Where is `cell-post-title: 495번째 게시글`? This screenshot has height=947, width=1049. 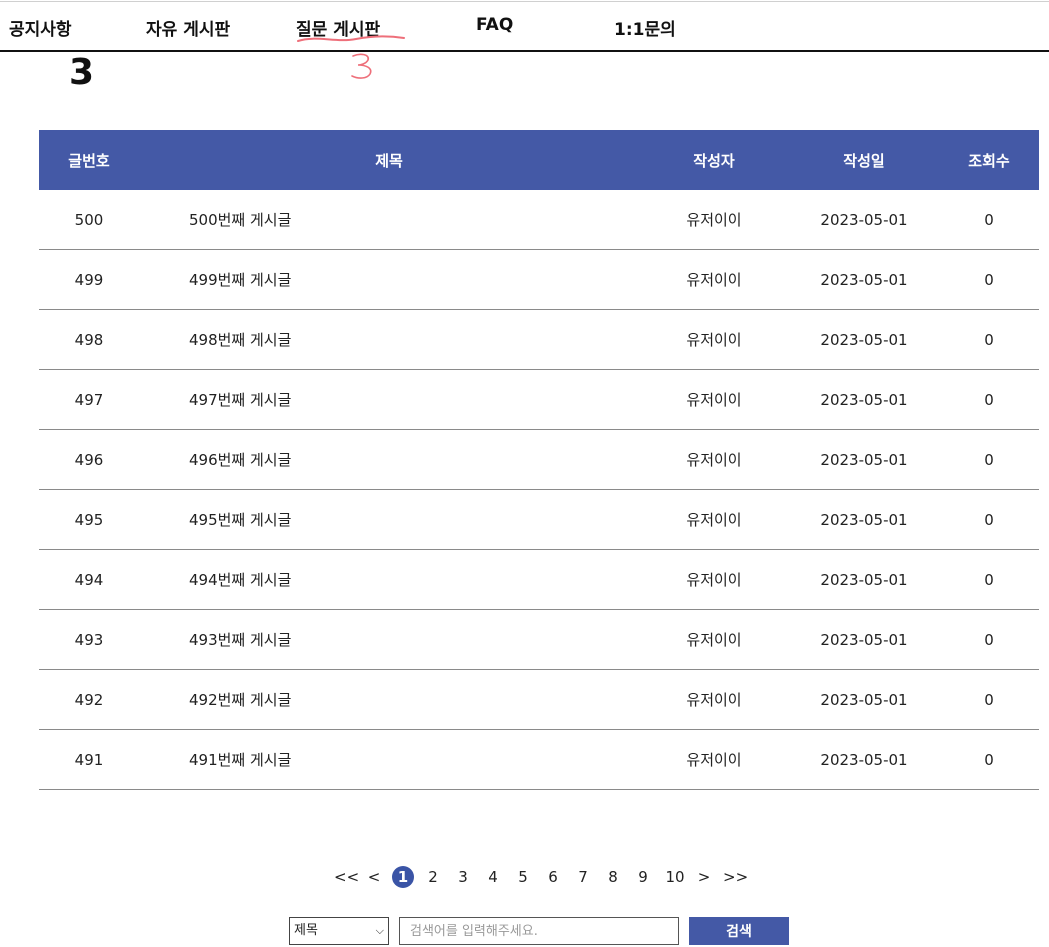 cell-post-title: 495번째 게시글 is located at coordinates (389, 519).